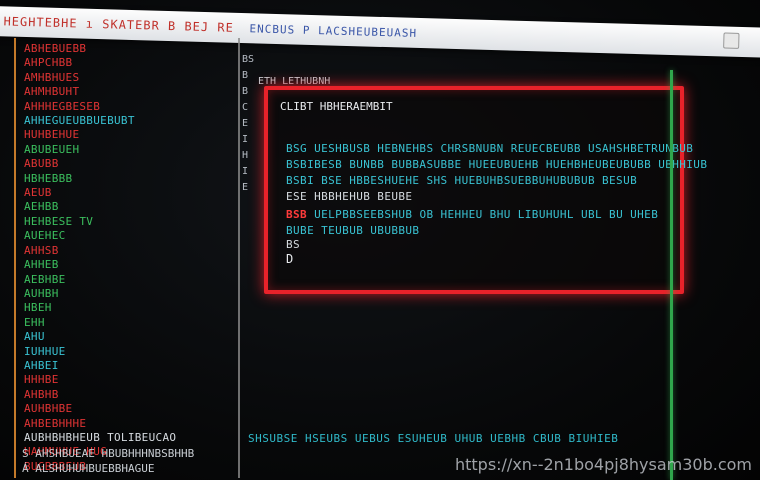 This screenshot has height=480, width=760. I want to click on gutter-mark: C, so click(245, 107).